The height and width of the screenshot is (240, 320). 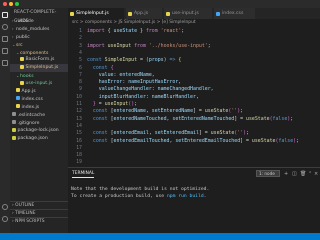 What do you see at coordinates (286, 174) in the screenshot?
I see `add-terminal-icon: +` at bounding box center [286, 174].